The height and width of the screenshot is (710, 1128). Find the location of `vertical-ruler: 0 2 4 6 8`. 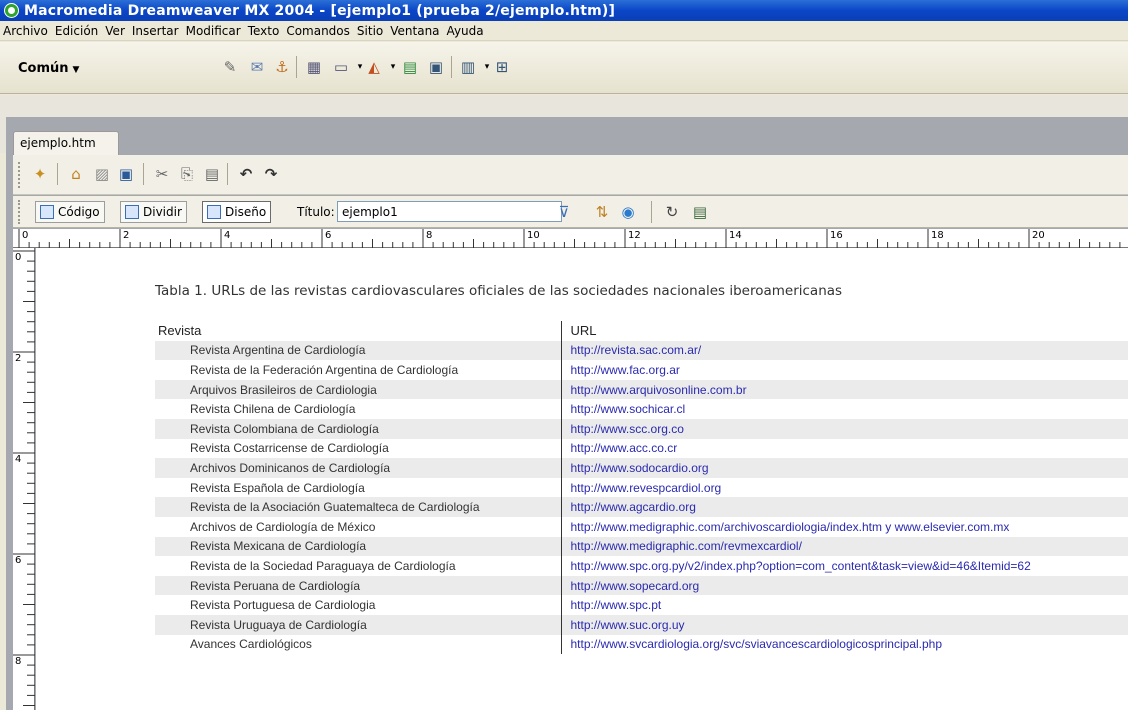

vertical-ruler: 0 2 4 6 8 is located at coordinates (24, 479).